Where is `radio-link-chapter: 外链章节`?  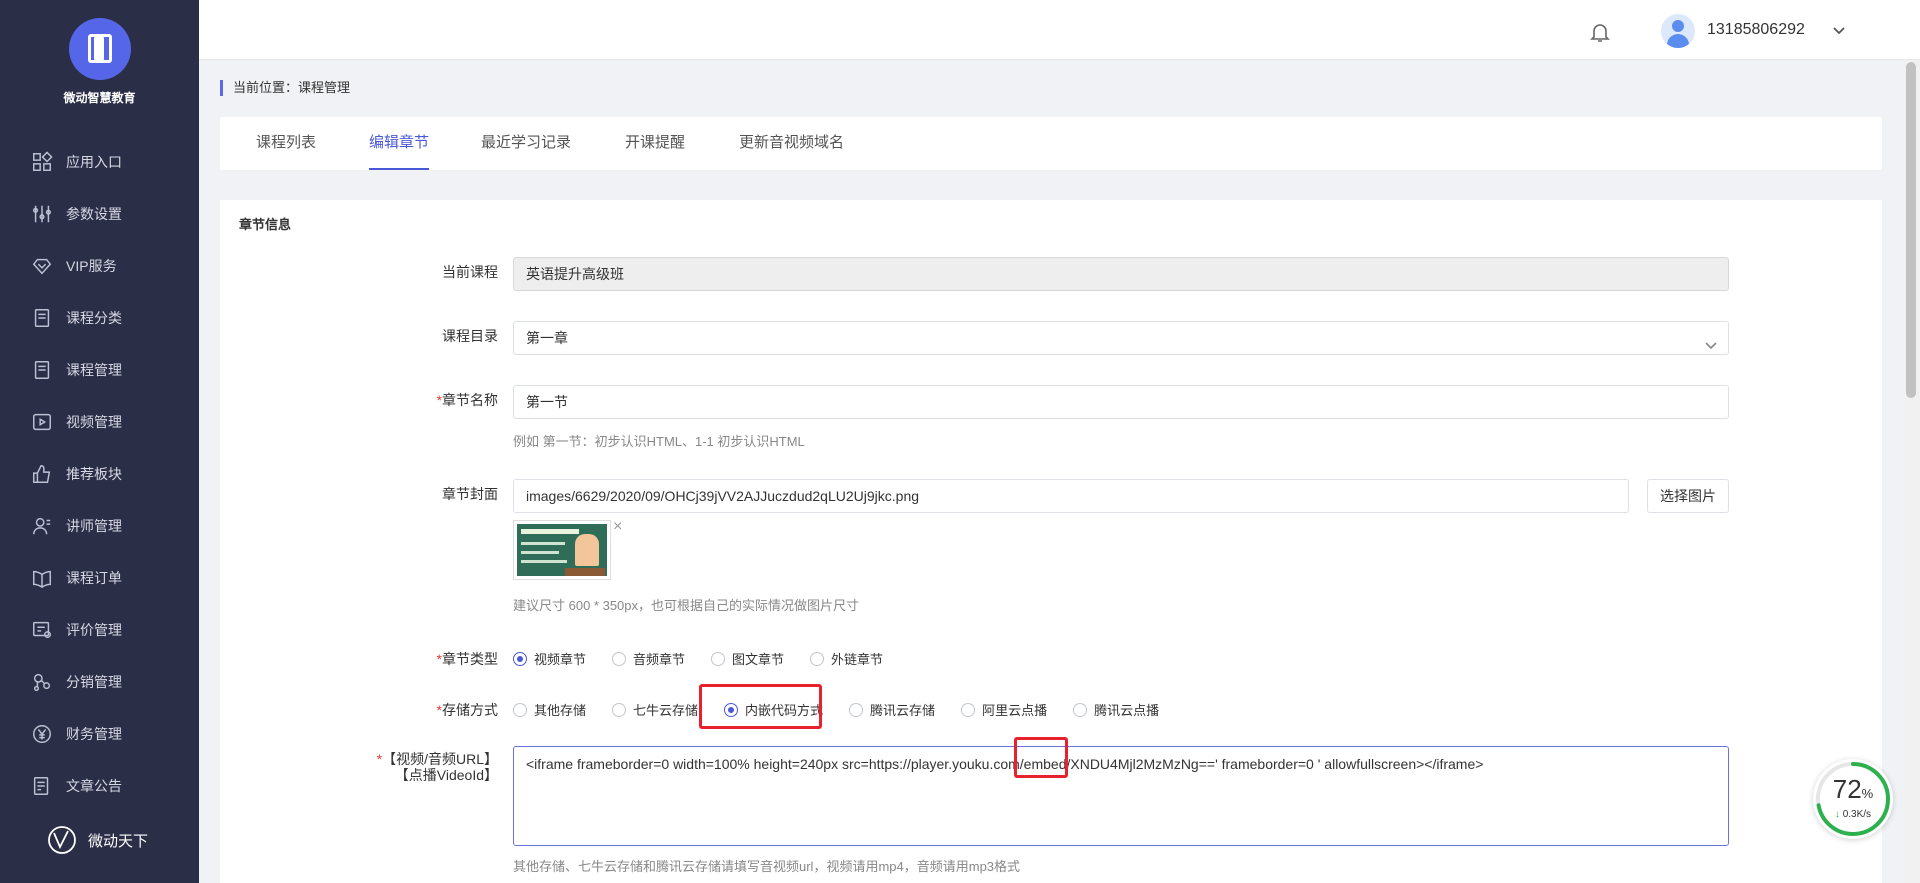 radio-link-chapter: 外链章节 is located at coordinates (846, 658).